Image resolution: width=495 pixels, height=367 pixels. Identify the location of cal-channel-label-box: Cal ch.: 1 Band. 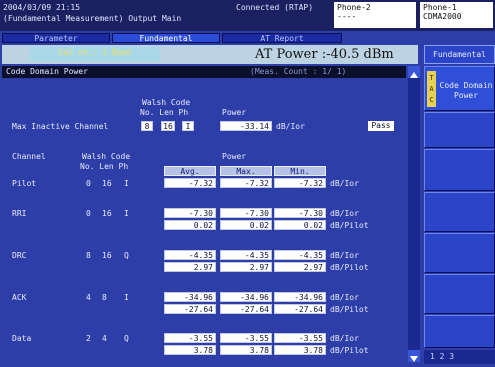
(95, 54).